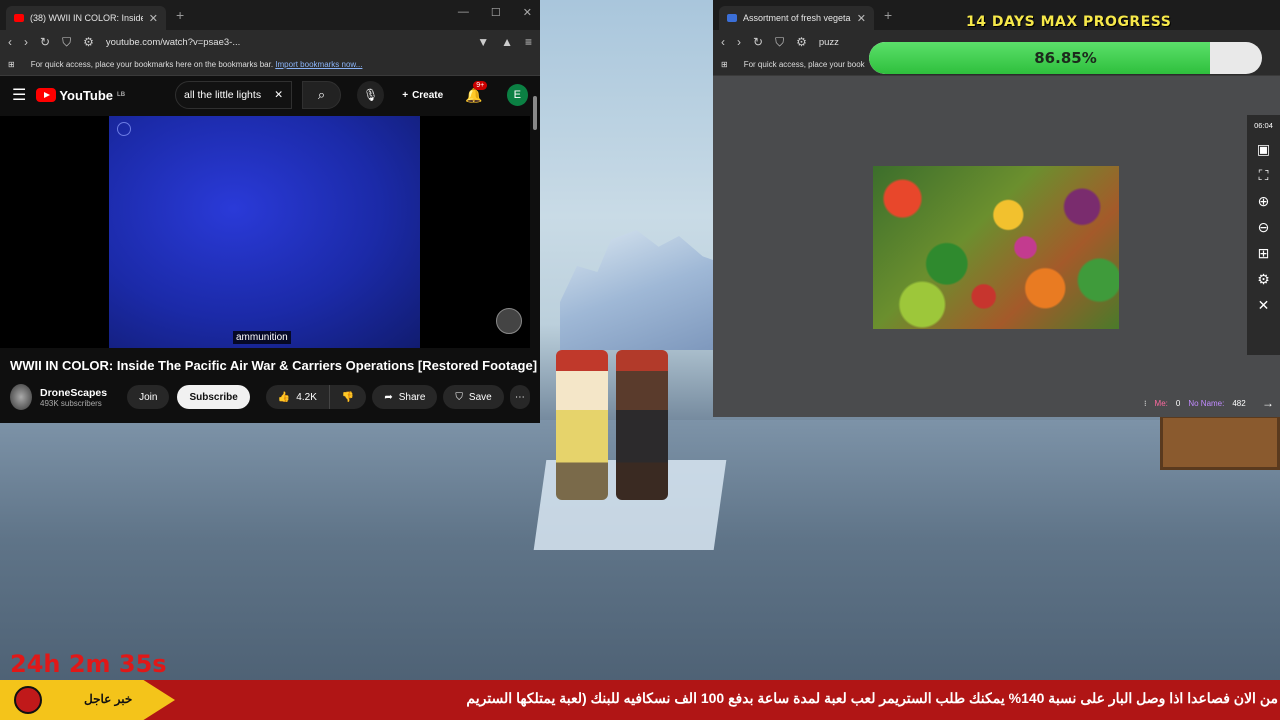  Describe the element at coordinates (234, 95) in the screenshot. I see `search-input: all the little lights ✕` at that location.